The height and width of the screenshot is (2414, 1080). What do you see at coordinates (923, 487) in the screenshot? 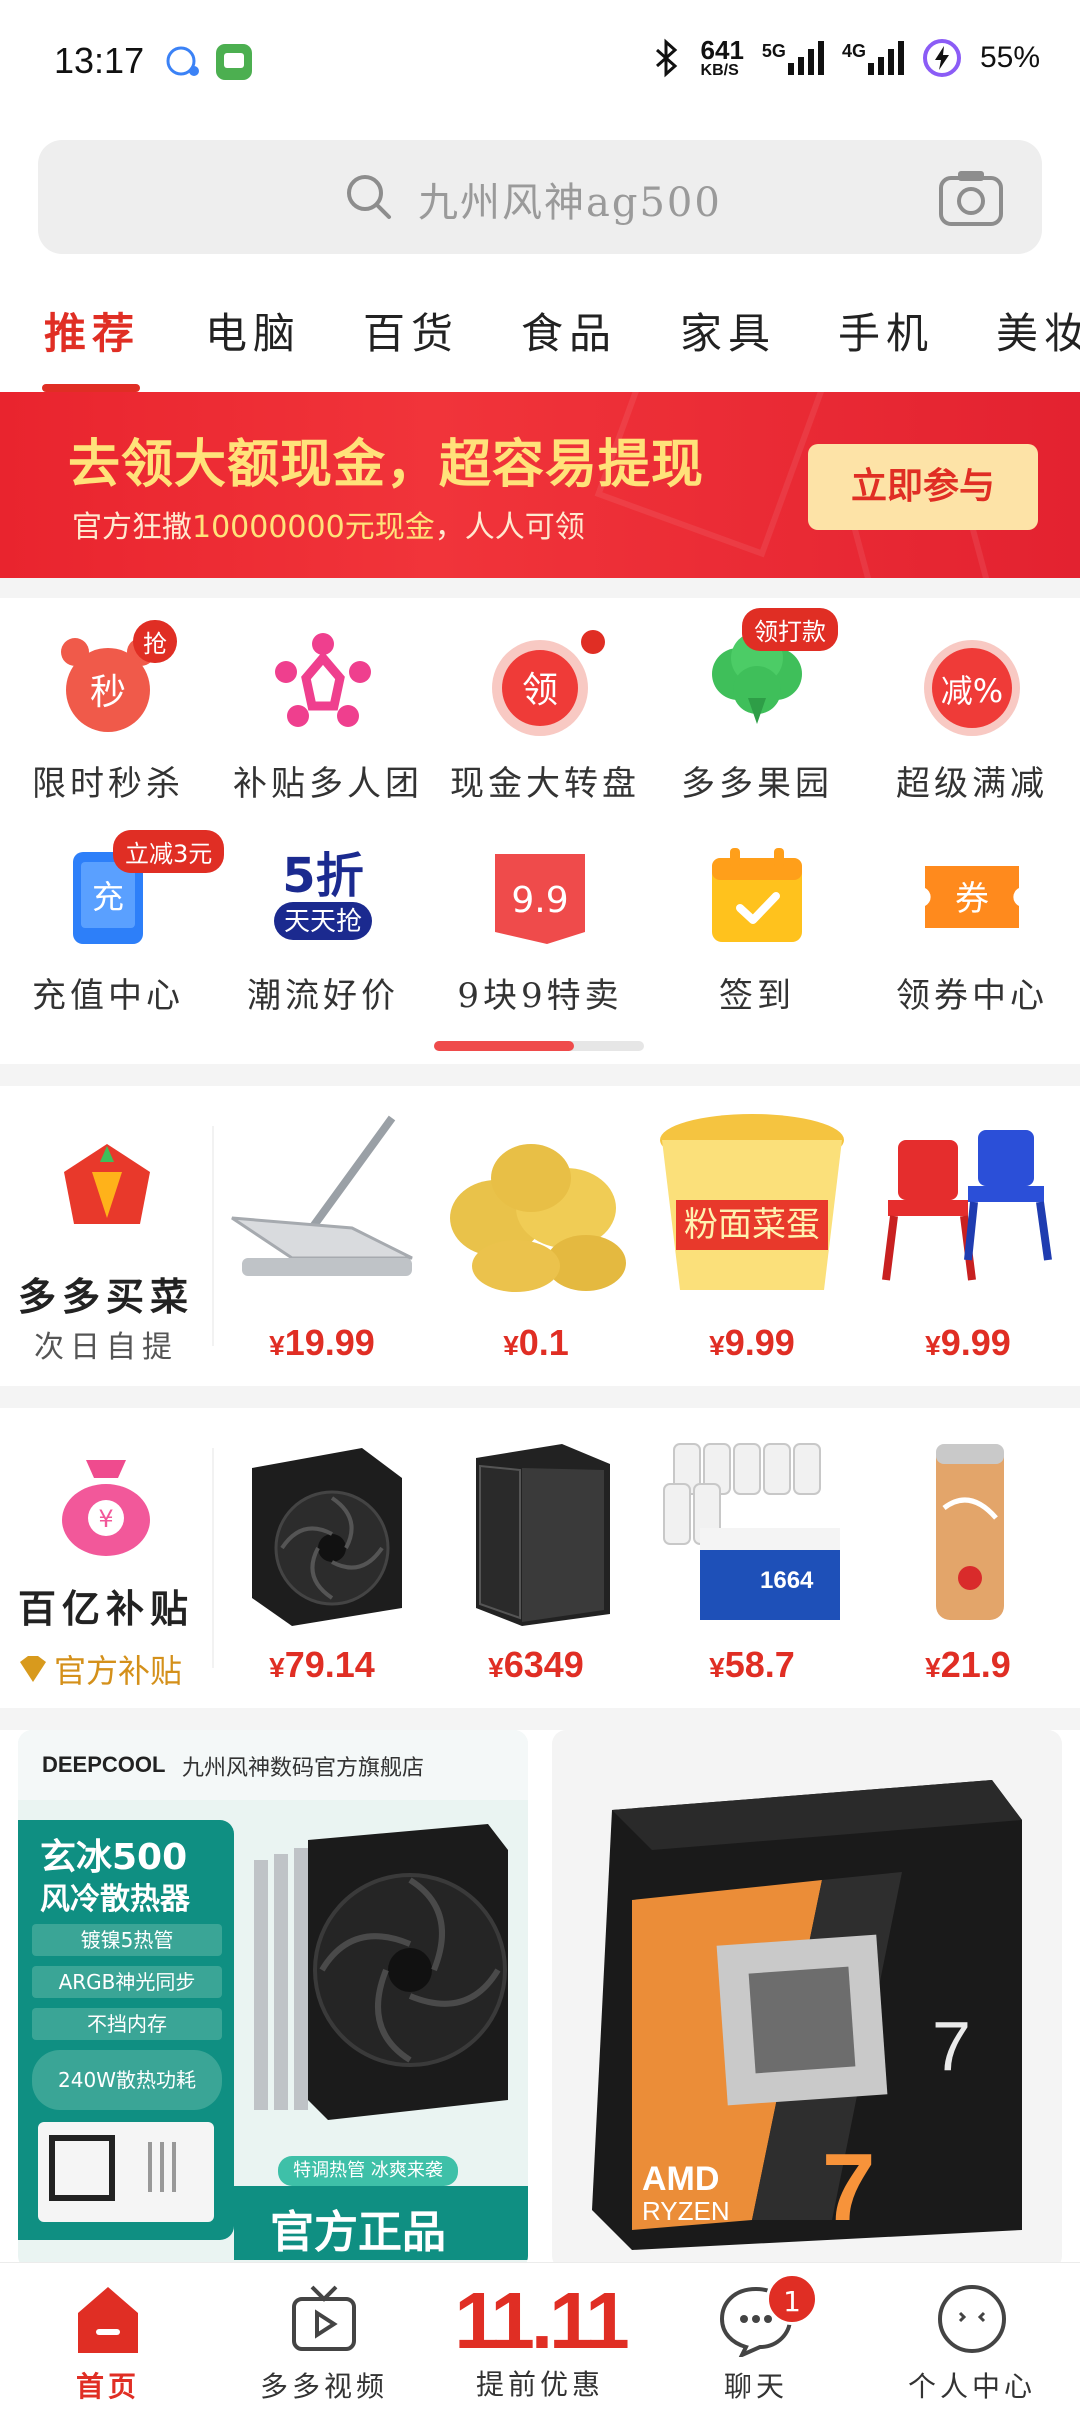
I see `join-now-button: 立即参与` at bounding box center [923, 487].